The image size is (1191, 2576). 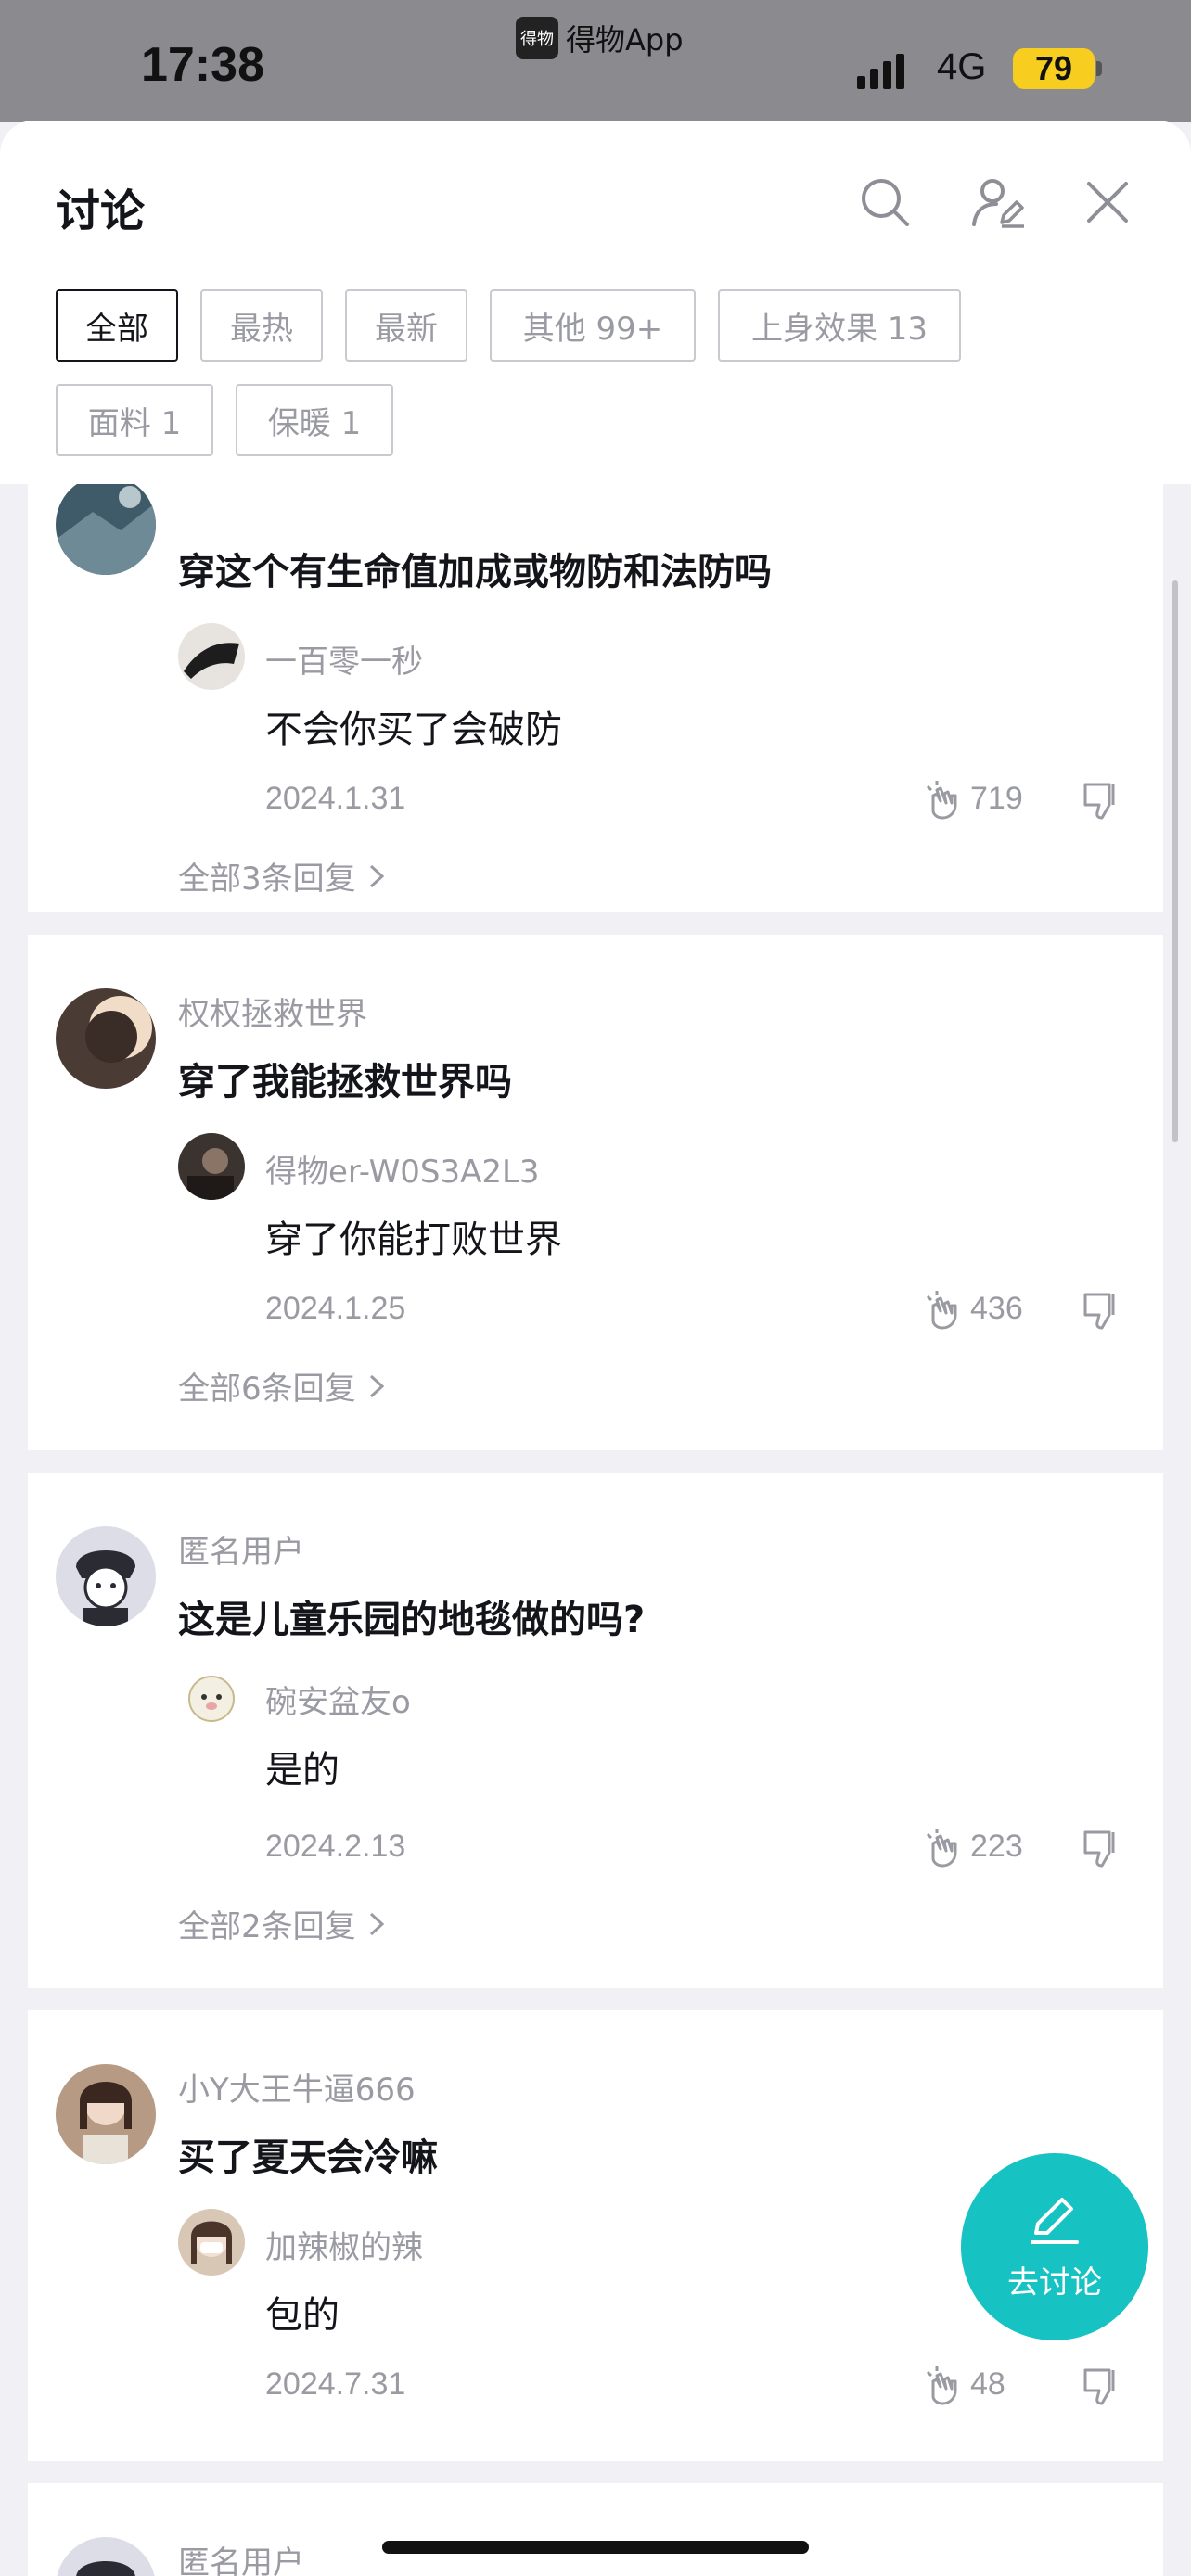 What do you see at coordinates (1107, 202) in the screenshot?
I see `close-icon` at bounding box center [1107, 202].